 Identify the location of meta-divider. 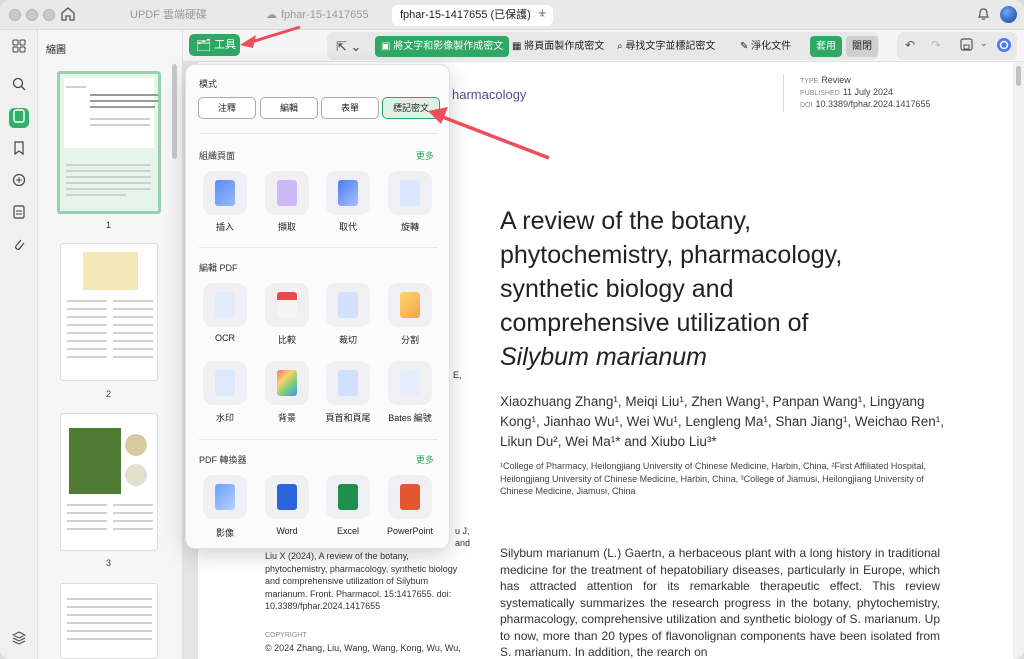
(783, 93).